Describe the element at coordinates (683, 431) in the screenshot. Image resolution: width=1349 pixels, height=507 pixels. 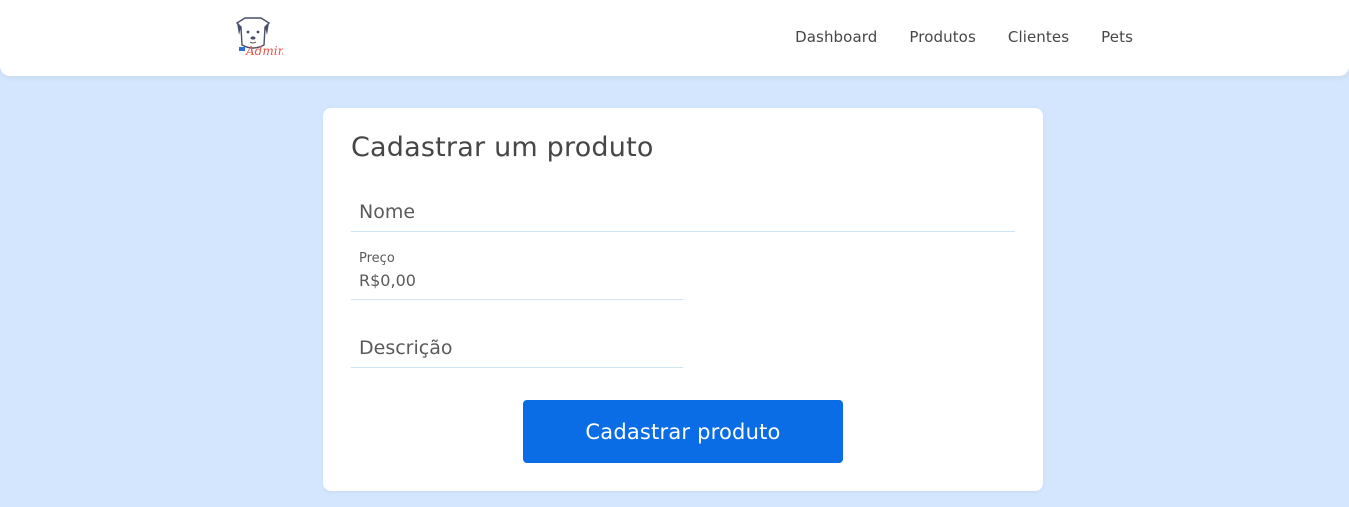
I see `submit-button: Cadastrar produto` at that location.